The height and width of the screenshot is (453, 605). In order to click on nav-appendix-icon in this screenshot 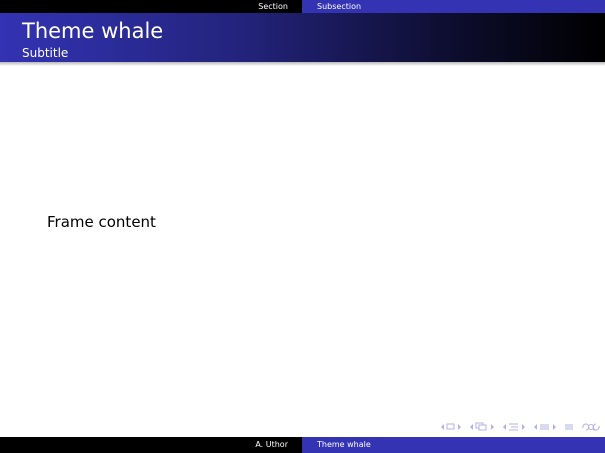, I will do `click(569, 427)`.